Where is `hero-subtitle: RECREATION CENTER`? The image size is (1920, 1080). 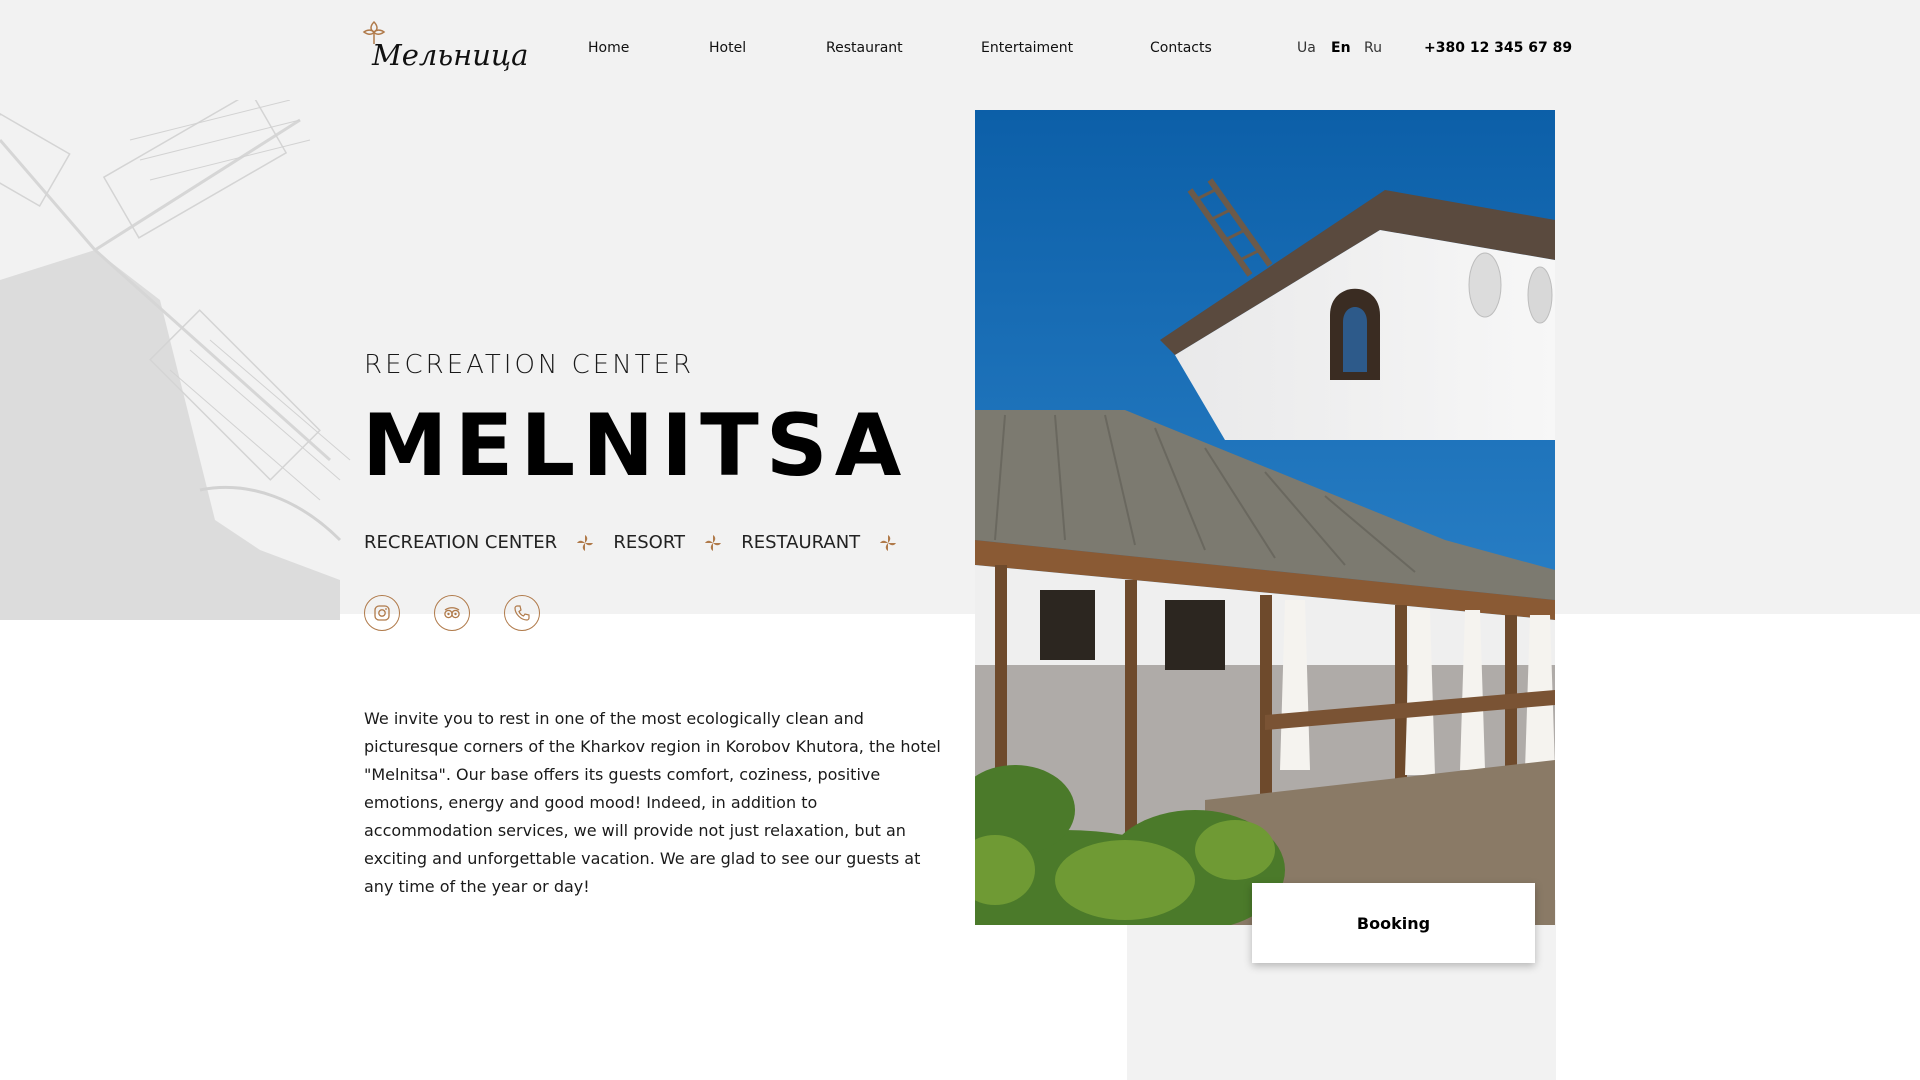
hero-subtitle: RECREATION CENTER is located at coordinates (529, 365).